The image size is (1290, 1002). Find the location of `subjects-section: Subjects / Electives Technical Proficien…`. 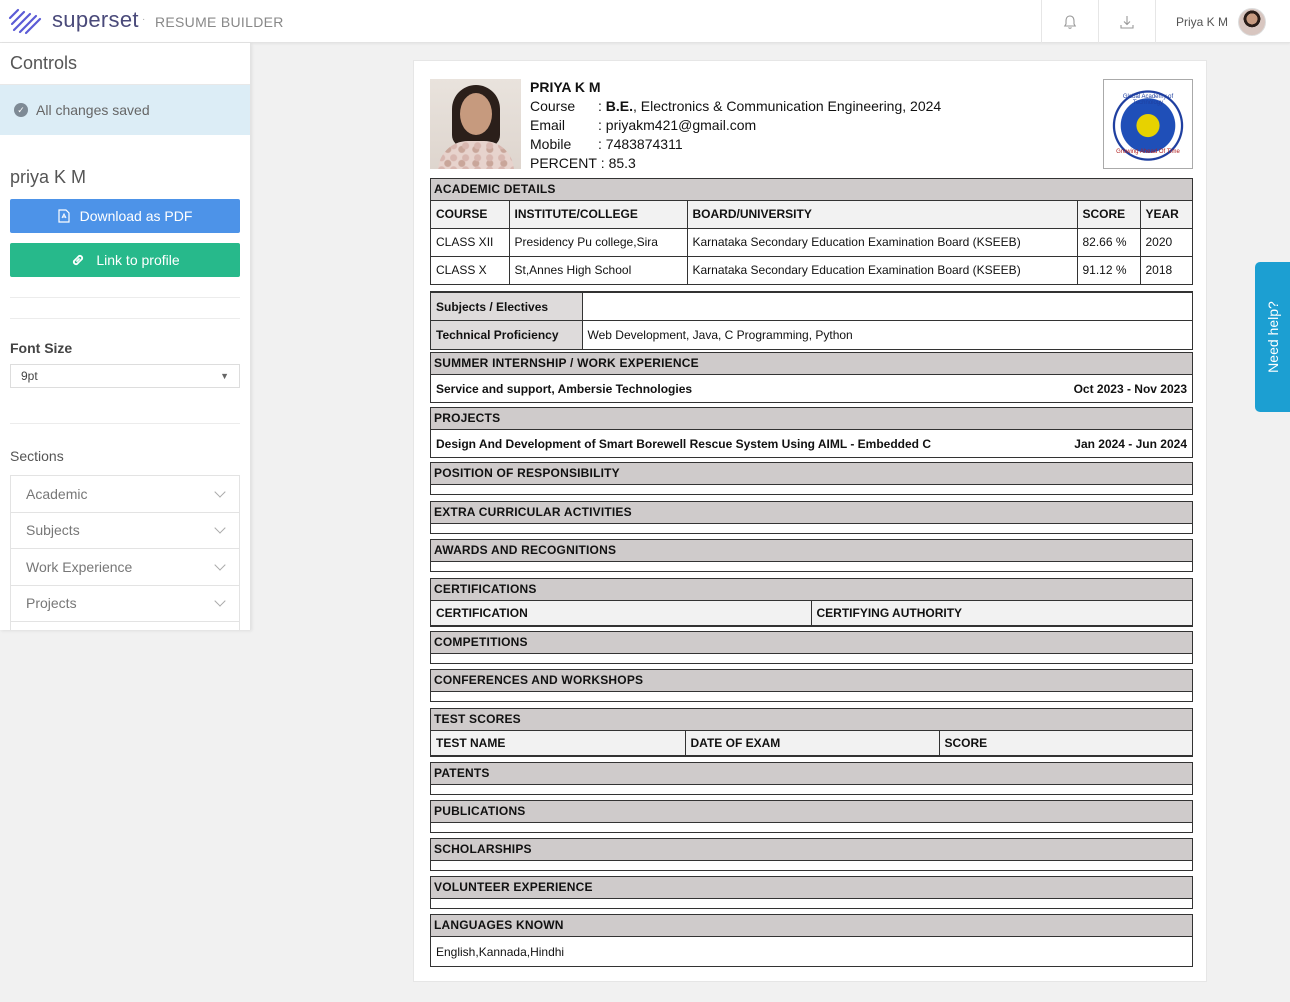

subjects-section: Subjects / Electives Technical Proficien… is located at coordinates (811, 320).